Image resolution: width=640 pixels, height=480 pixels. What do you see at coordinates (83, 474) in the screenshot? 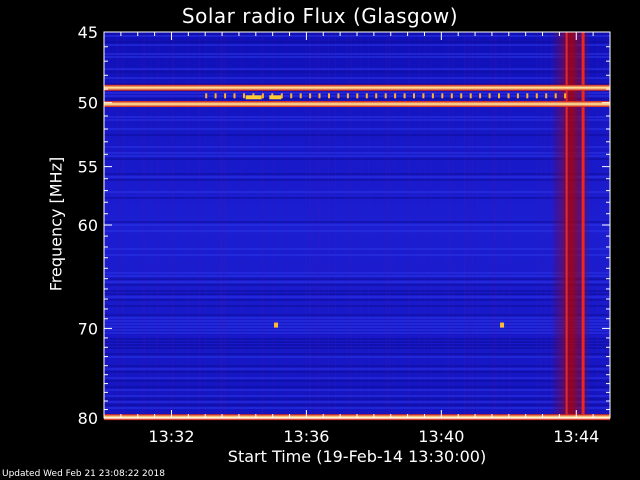
I see `updated-timestamp: Updated Wed Feb 21 23:08:22 2018` at bounding box center [83, 474].